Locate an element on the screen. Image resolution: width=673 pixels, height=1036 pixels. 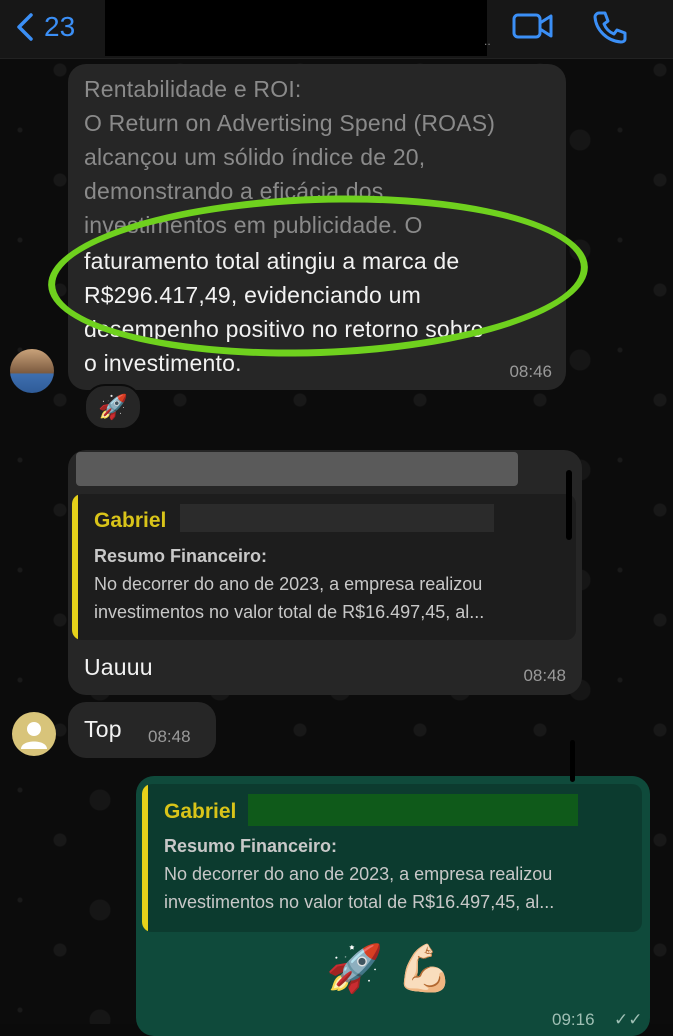
video-call-button is located at coordinates (533, 28).